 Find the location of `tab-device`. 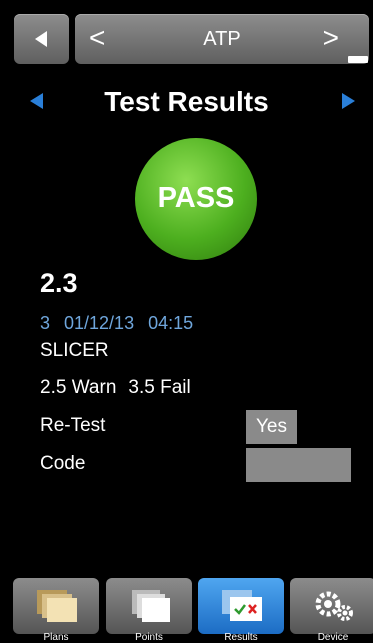

tab-device is located at coordinates (331, 606).